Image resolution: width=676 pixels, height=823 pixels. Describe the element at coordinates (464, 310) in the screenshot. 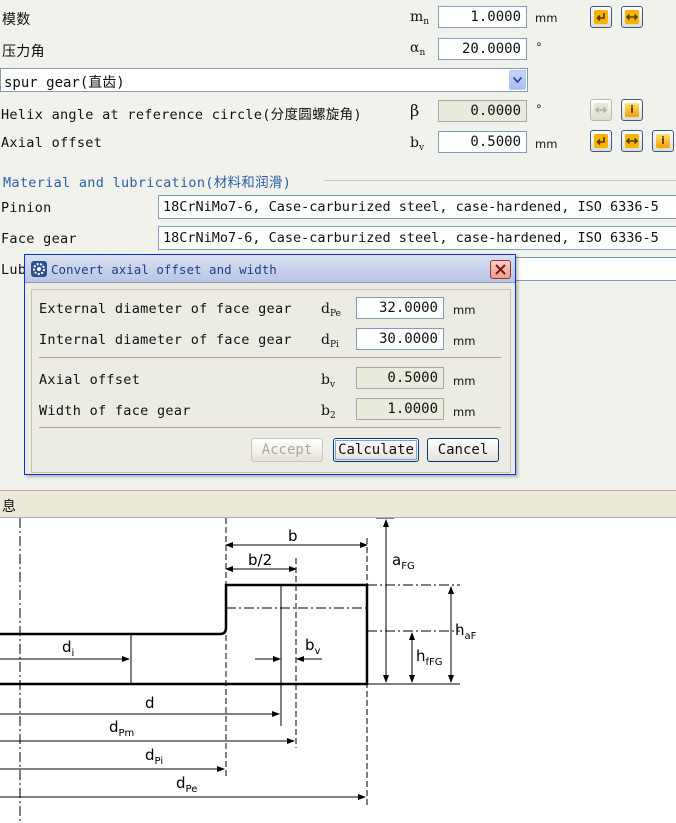

I see `external-diameter-unit: mm` at that location.